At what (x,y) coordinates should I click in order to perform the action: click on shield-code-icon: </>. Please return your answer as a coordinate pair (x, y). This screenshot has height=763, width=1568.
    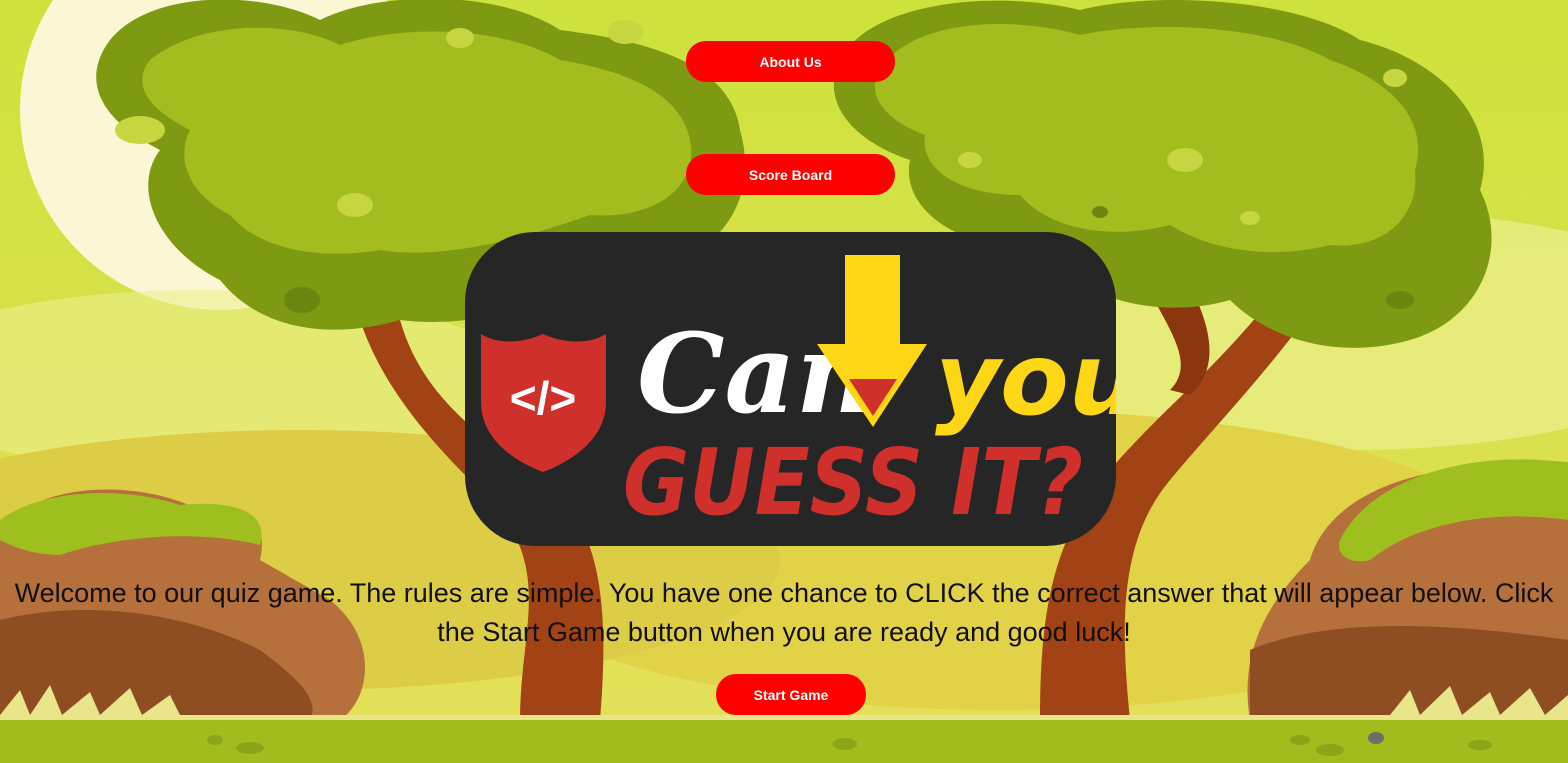
    Looking at the image, I should click on (543, 403).